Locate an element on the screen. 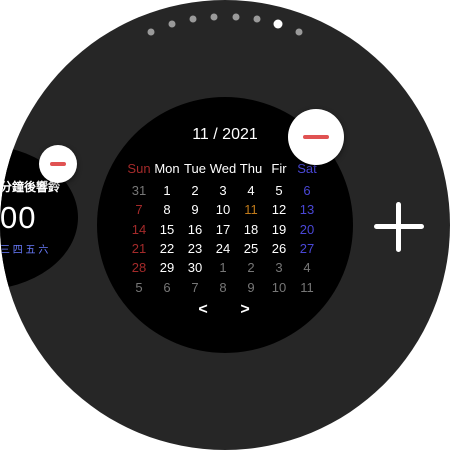  weekday-label: Thu is located at coordinates (251, 168).